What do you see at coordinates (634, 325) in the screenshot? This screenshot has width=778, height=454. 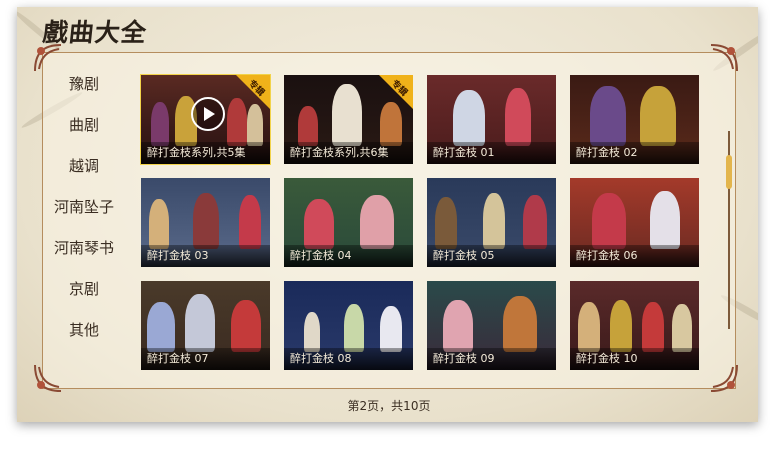 I see `video-tile: 醉打金枝 10` at bounding box center [634, 325].